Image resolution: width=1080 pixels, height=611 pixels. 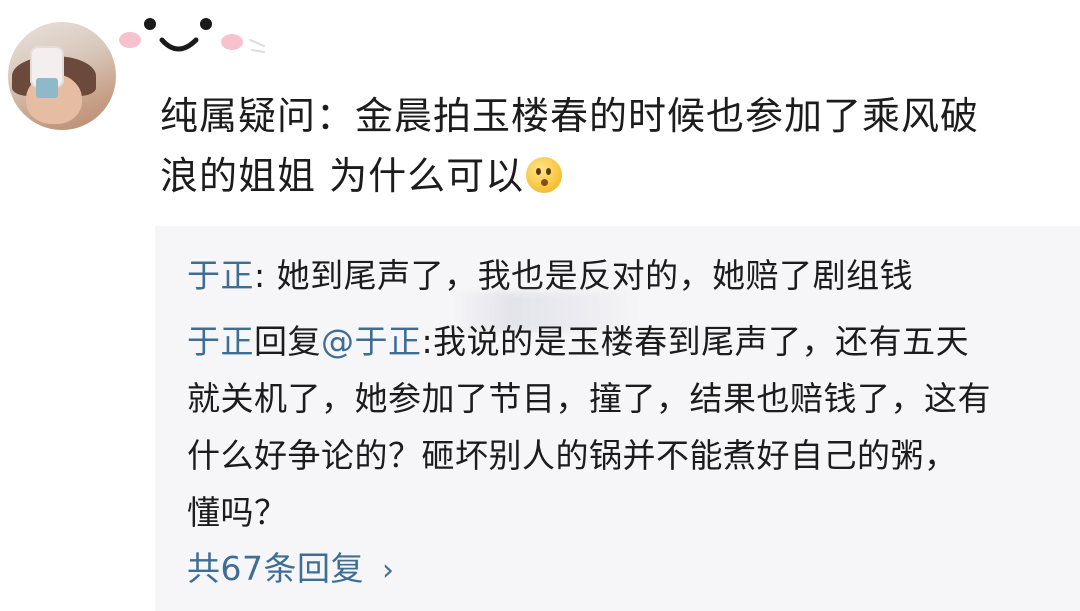 I want to click on reply-text-line-3: 什么好争论的？砸坏别人的锅并不能煮好自己的粥，, so click(x=572, y=455).